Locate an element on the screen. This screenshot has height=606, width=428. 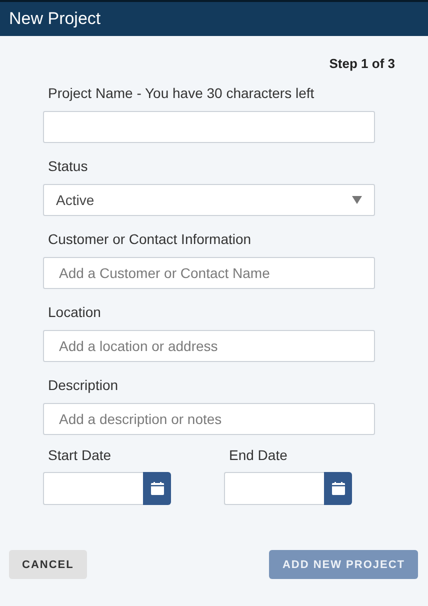
field-label: Description is located at coordinates (84, 385).